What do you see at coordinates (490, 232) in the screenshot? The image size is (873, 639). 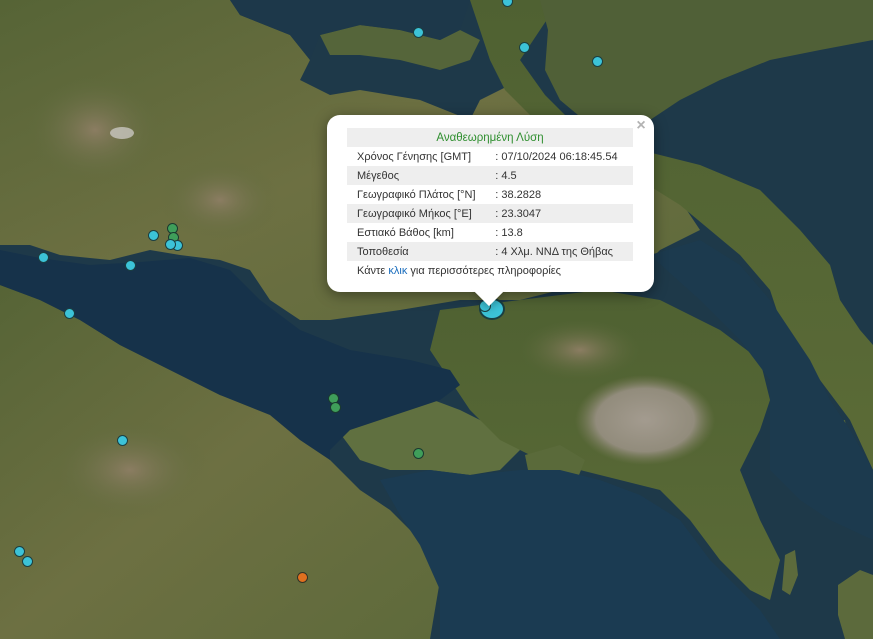 I see `info-row: Εστιακό Βάθος [km] : 13.8` at bounding box center [490, 232].